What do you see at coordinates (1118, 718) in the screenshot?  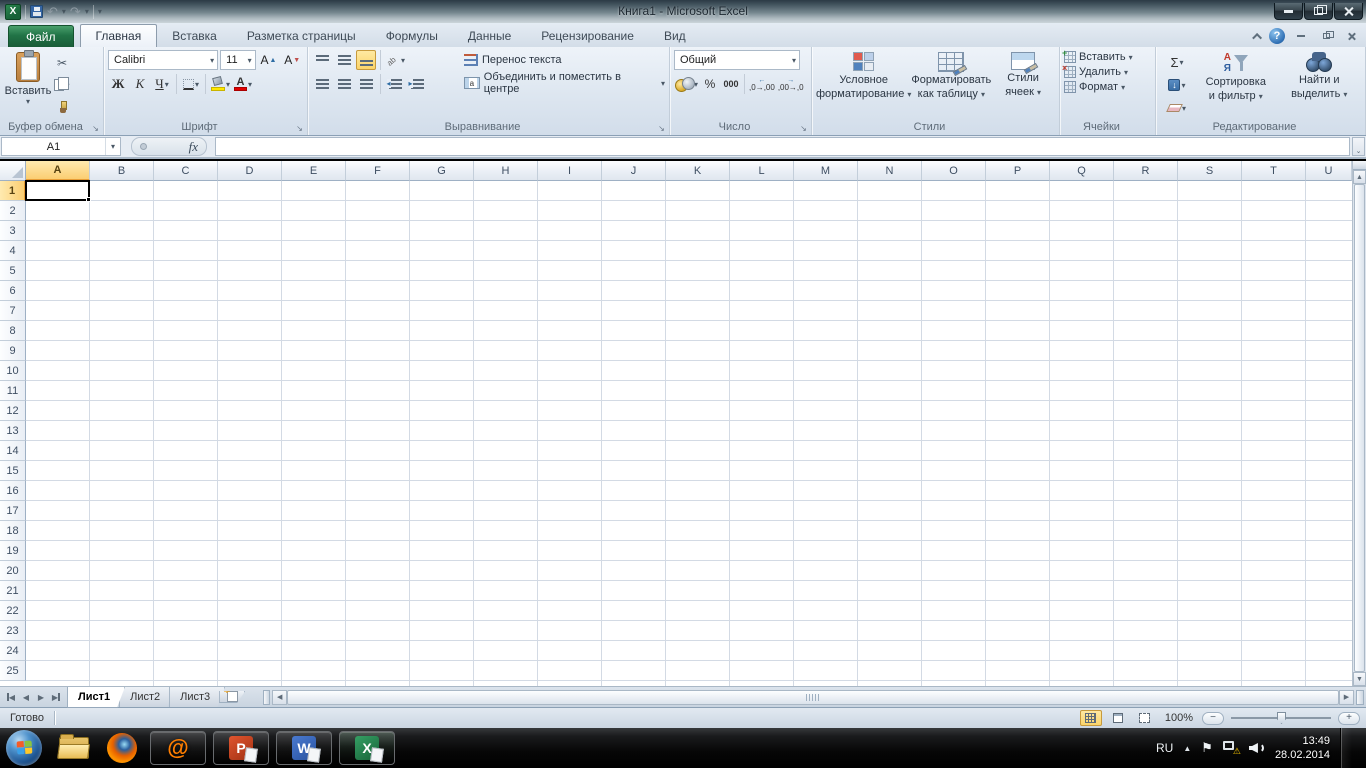 I see `page-layout-view-button` at bounding box center [1118, 718].